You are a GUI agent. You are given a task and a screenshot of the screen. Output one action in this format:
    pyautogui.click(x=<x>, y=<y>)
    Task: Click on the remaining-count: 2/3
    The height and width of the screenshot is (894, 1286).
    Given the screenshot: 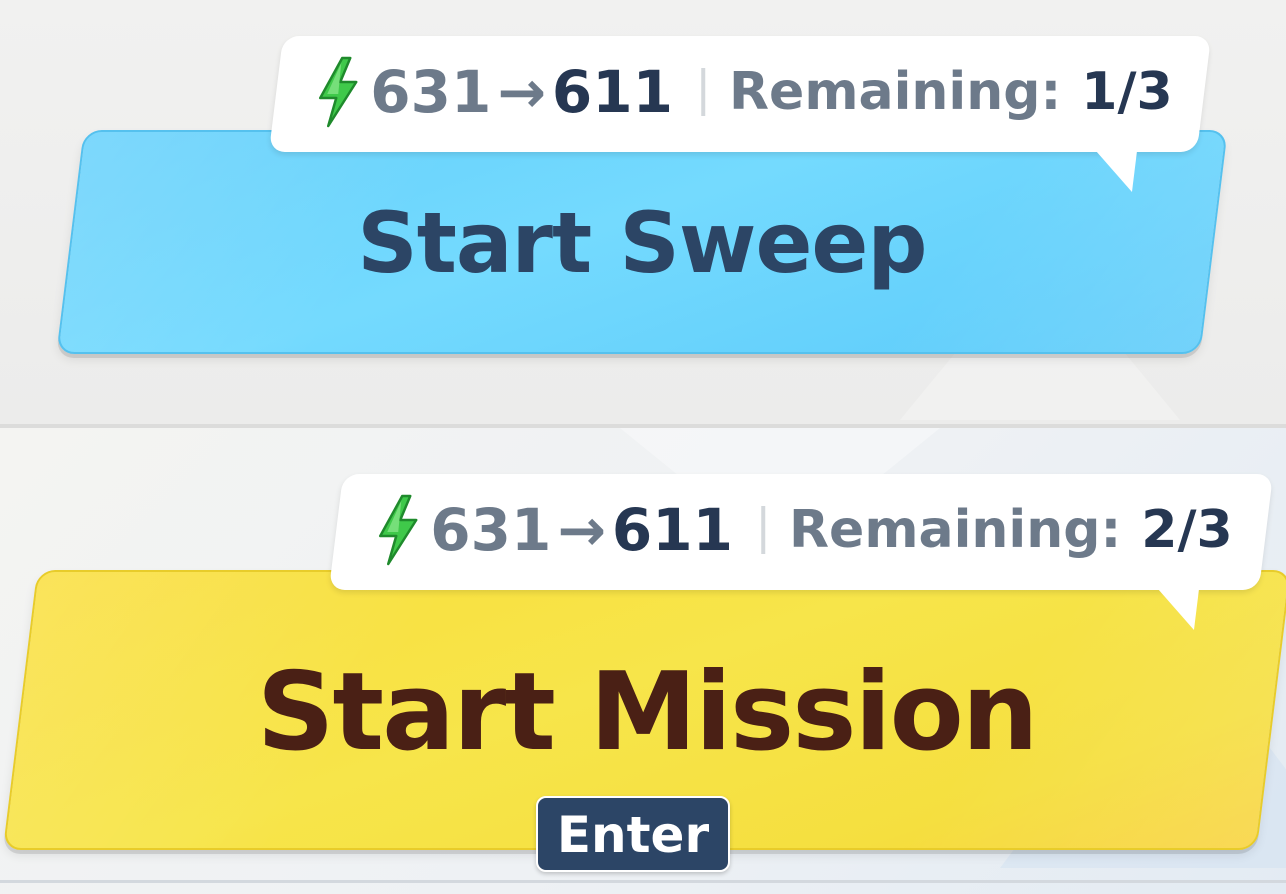 What is the action you would take?
    pyautogui.click(x=1187, y=530)
    